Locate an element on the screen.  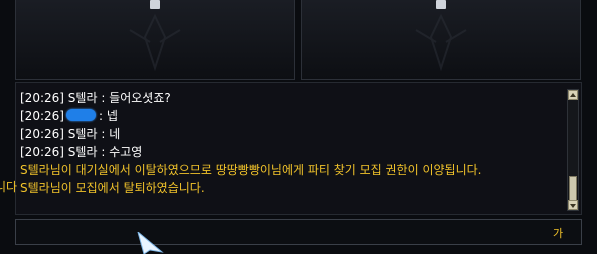
scroll-down-arrow-icon is located at coordinates (573, 205).